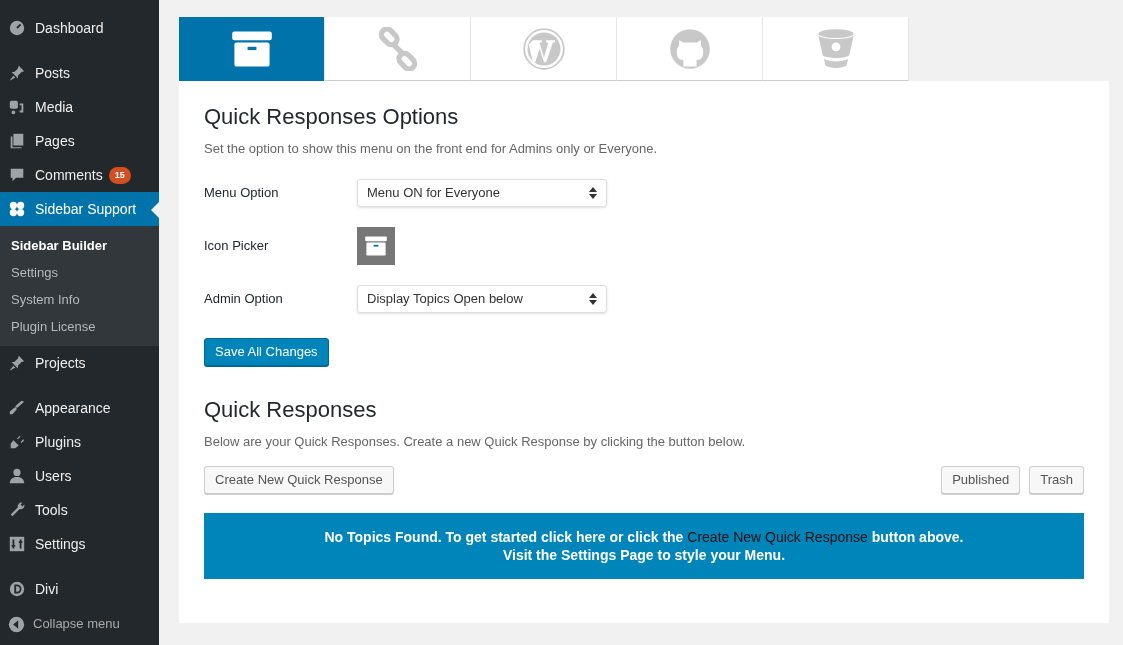  What do you see at coordinates (79, 408) in the screenshot?
I see `sidebar-item: Appearance` at bounding box center [79, 408].